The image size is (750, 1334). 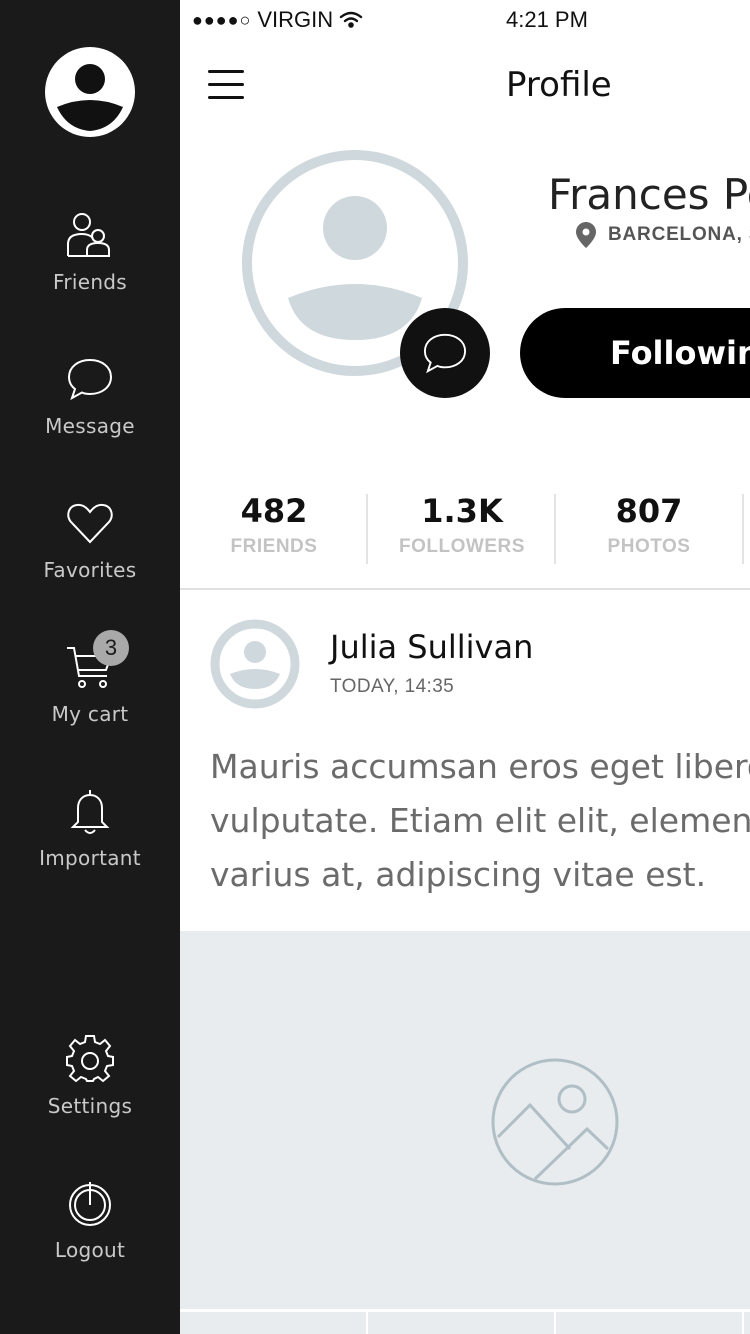 I want to click on stat-followers: 1.3K FOLLOWERS, so click(x=462, y=525).